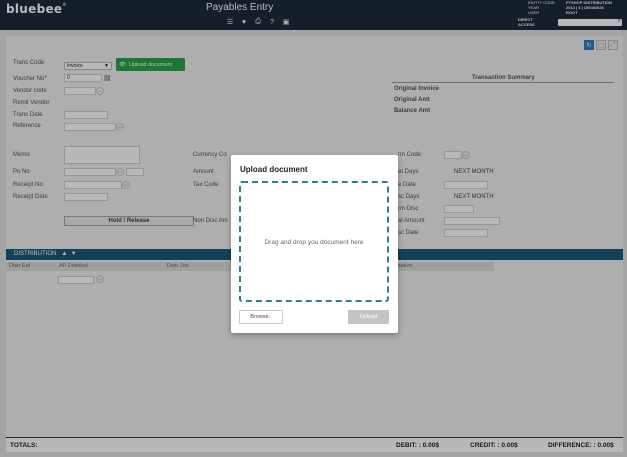  I want to click on dropzone: Drag and drop you document here, so click(314, 241).